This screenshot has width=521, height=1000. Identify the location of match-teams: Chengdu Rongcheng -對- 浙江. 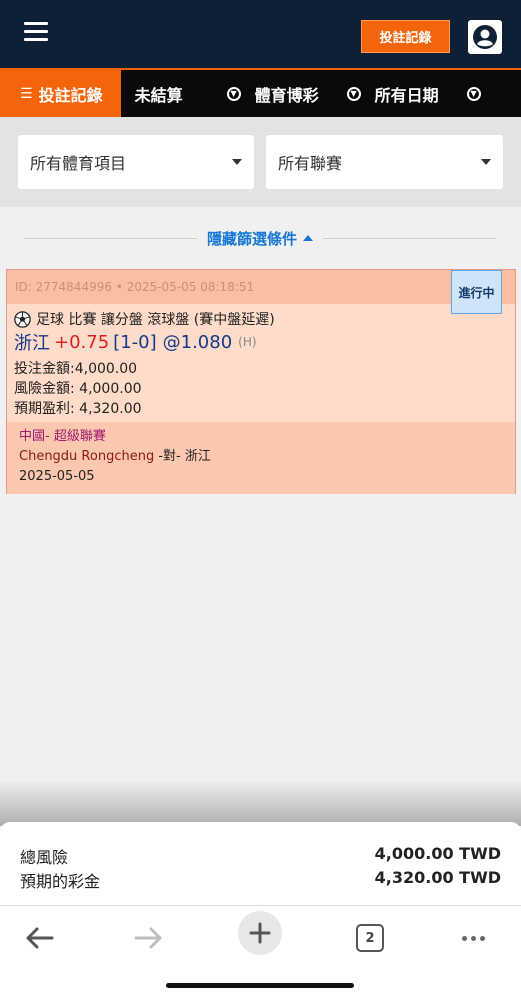
(261, 457).